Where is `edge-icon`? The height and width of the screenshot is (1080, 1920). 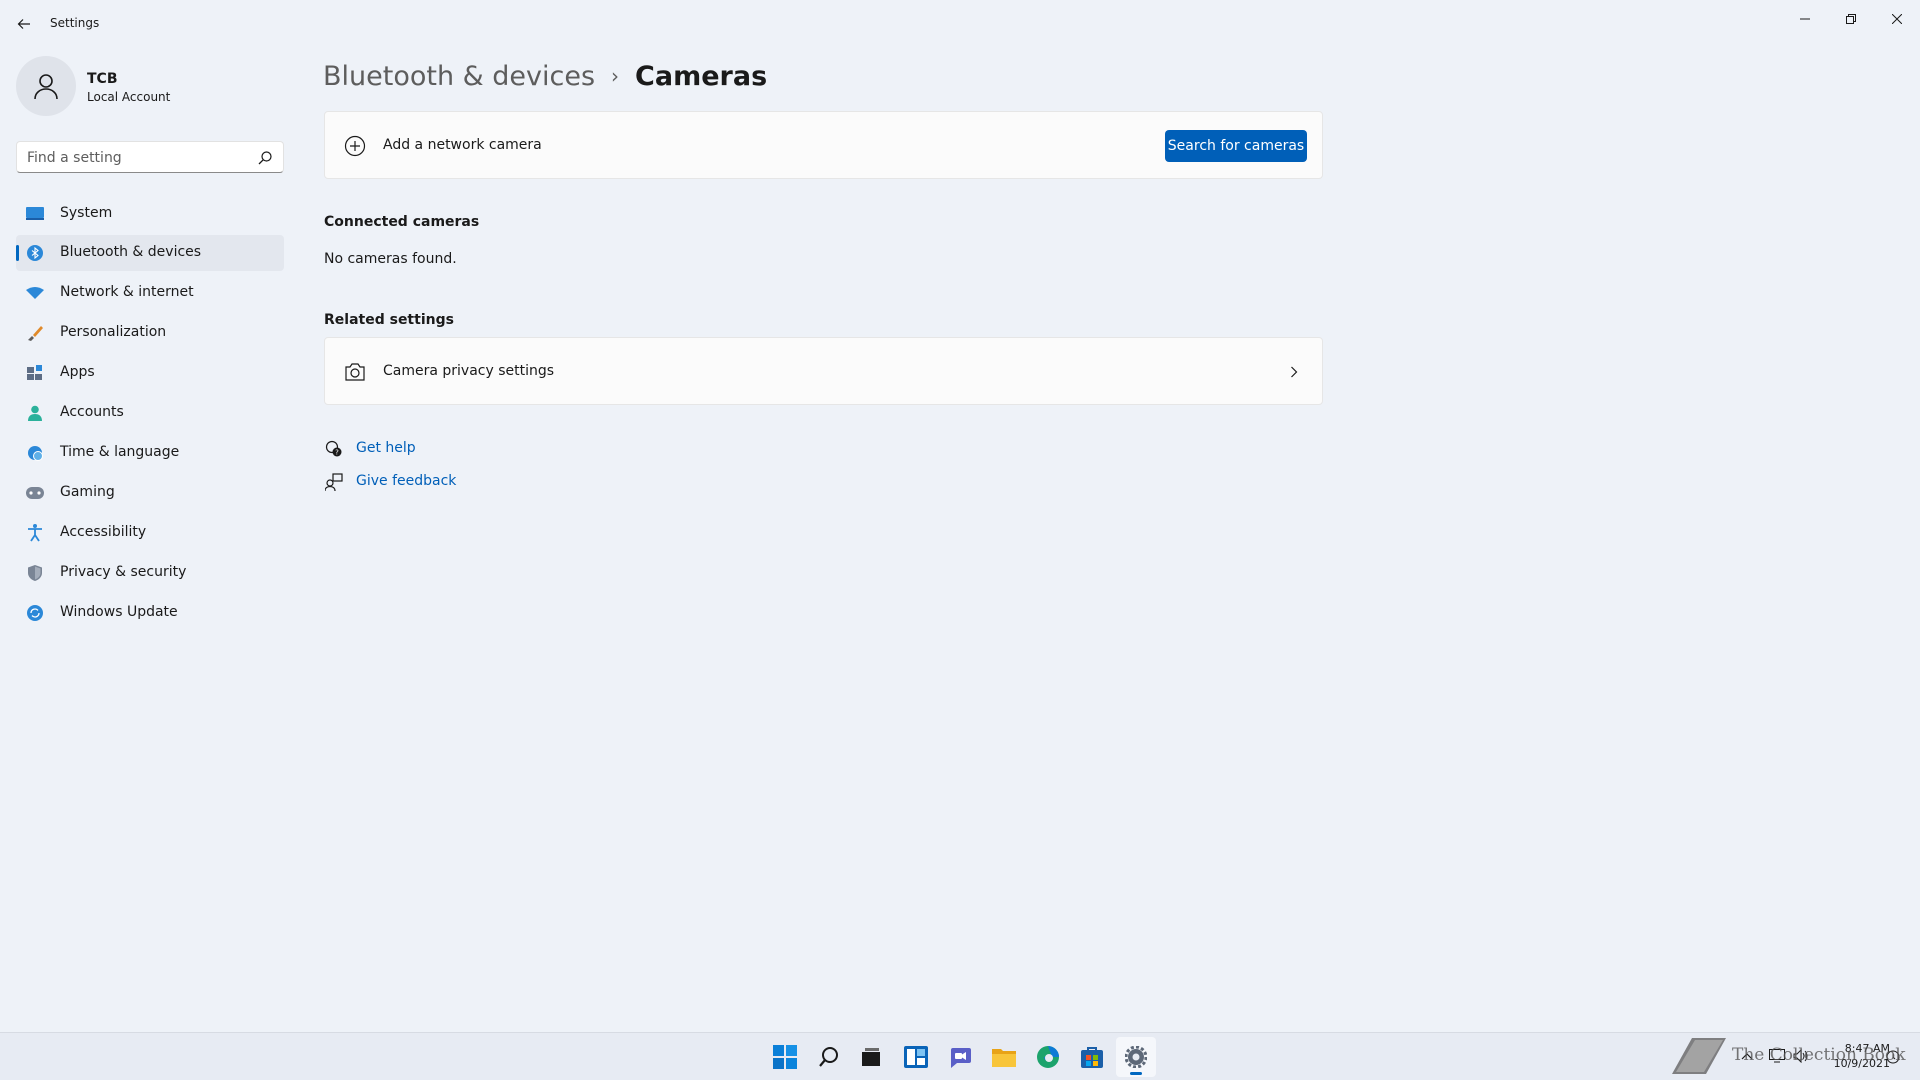 edge-icon is located at coordinates (1048, 1057).